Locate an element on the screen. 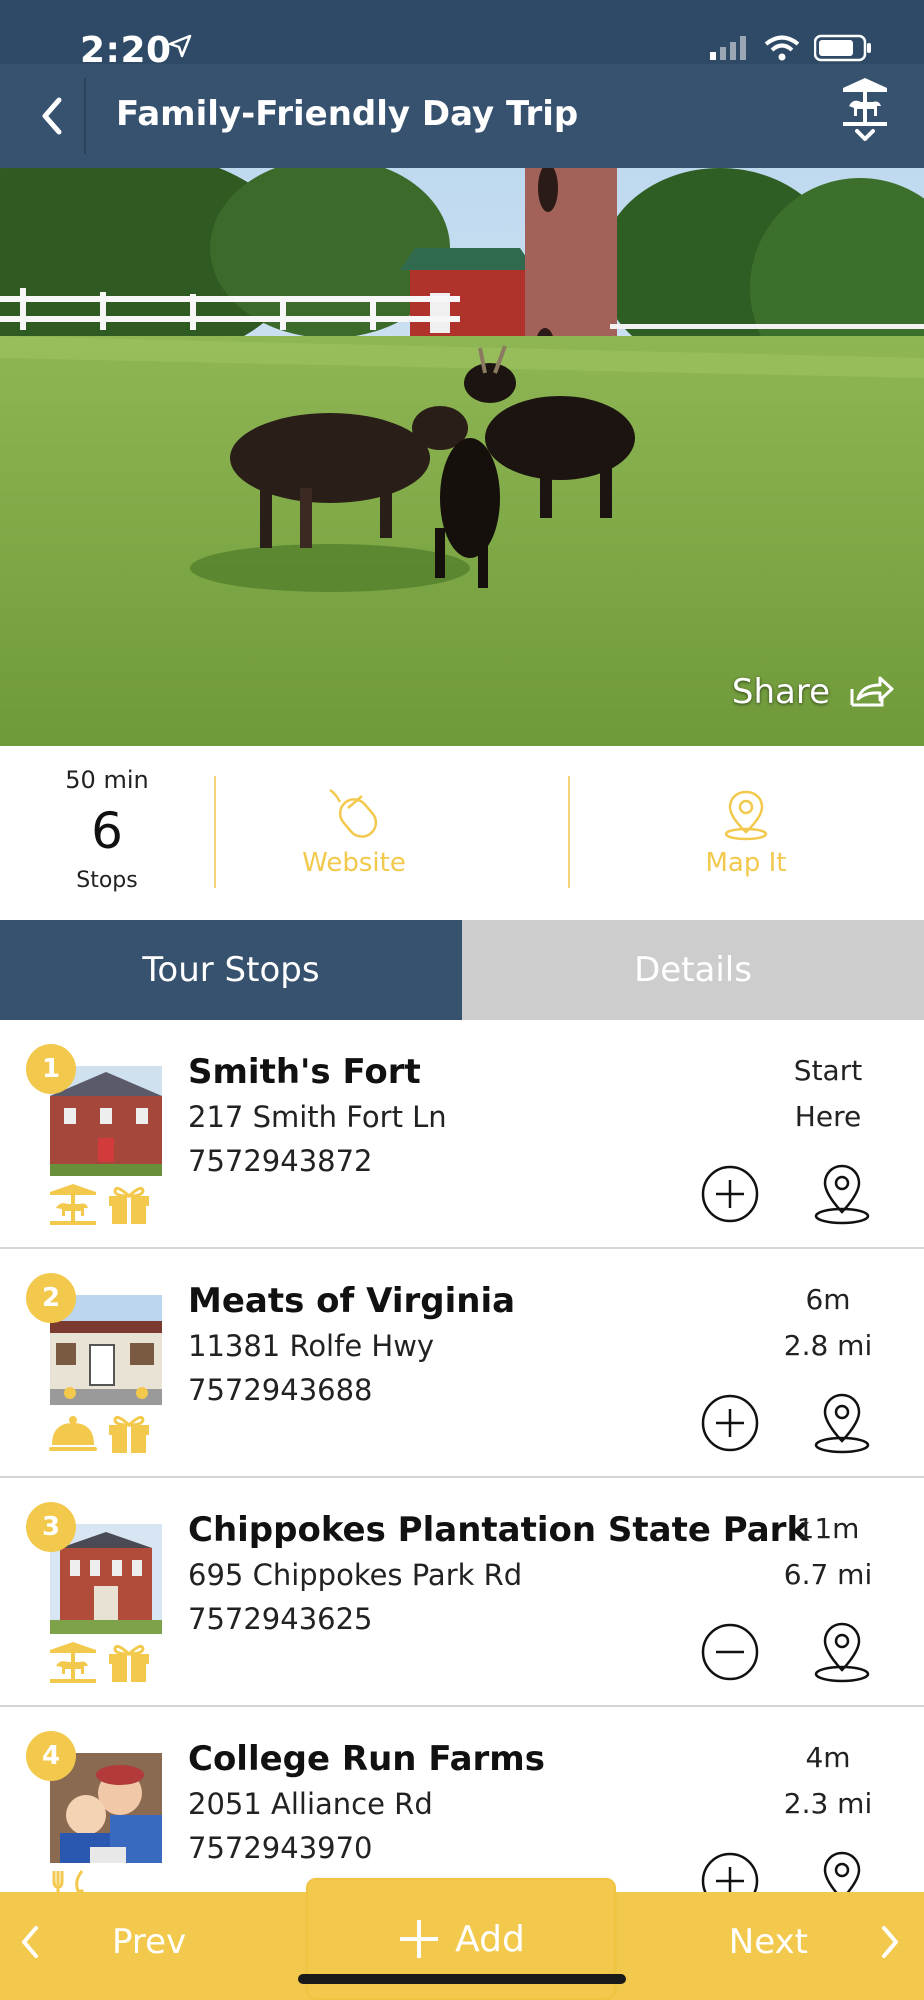 This screenshot has height=2000, width=924. website-button: Website is located at coordinates (354, 832).